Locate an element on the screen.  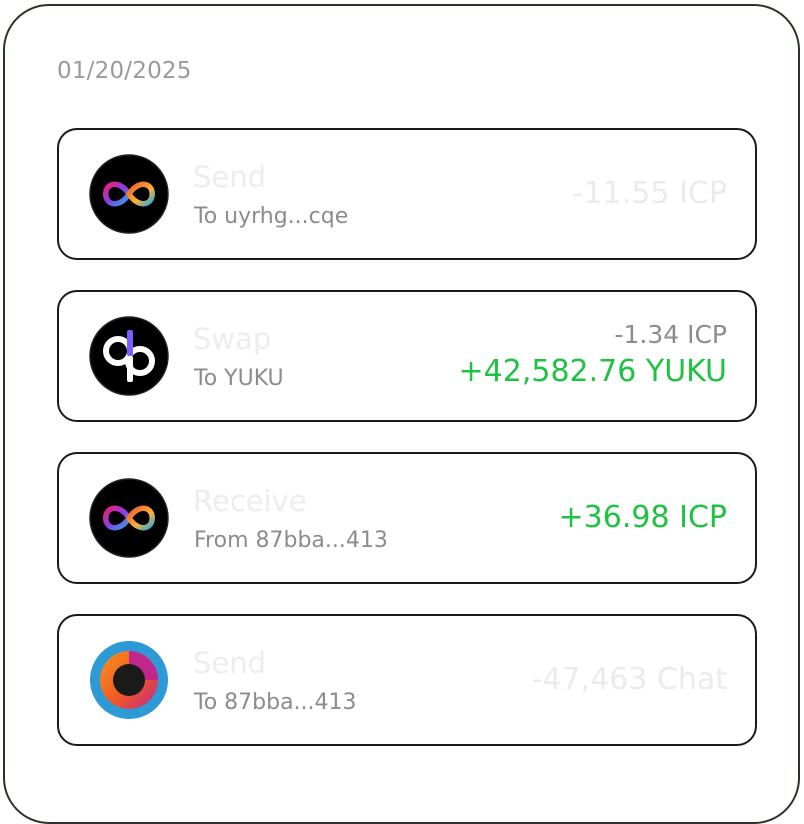
transaction-item-receive-icp: Receive From 87bba...413 +36.98 ICP is located at coordinates (407, 518).